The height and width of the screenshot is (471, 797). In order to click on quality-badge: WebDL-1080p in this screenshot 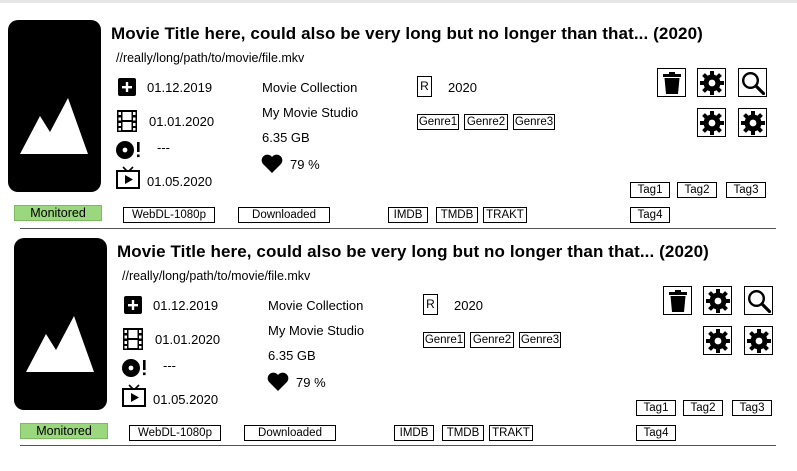, I will do `click(175, 433)`.